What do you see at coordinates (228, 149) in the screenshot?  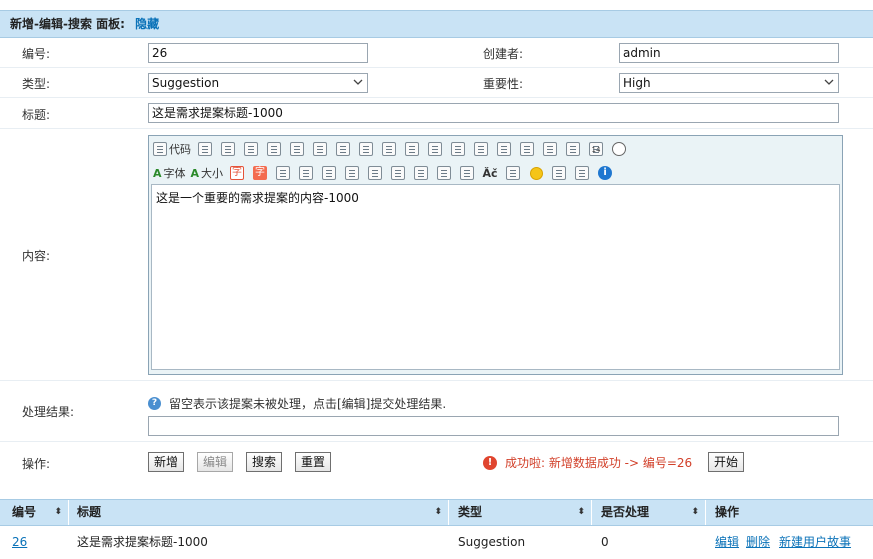 I see `fullscreen-button` at bounding box center [228, 149].